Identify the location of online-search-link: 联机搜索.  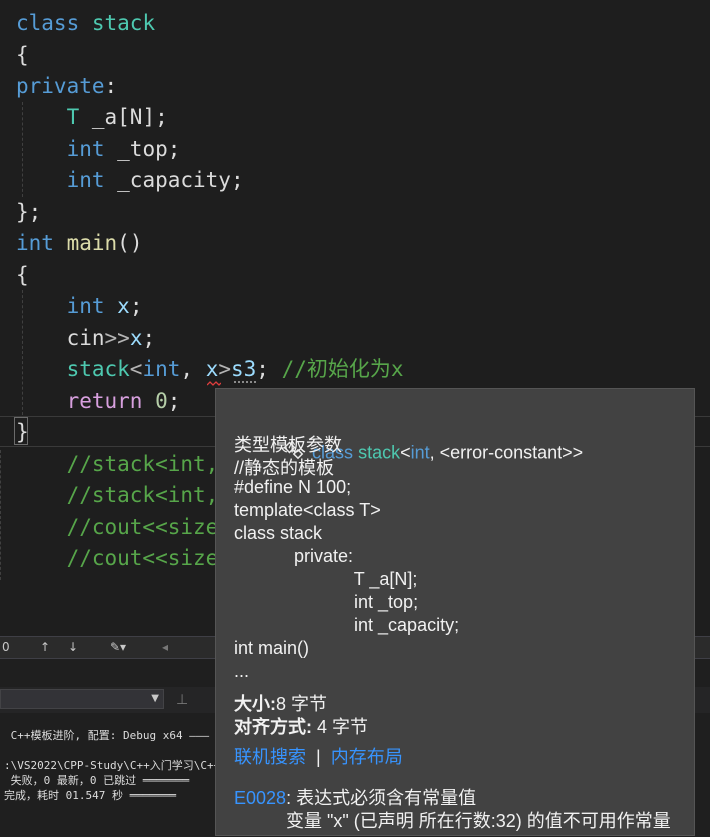
(270, 757).